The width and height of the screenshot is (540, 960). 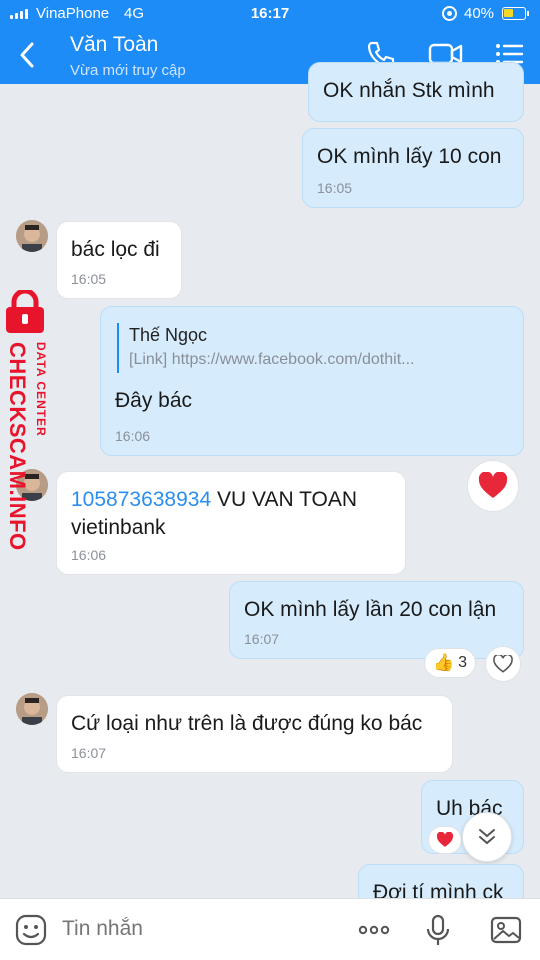 I want to click on watermark: CHECKSCAM.INFO DATA CENTER, so click(x=30, y=425).